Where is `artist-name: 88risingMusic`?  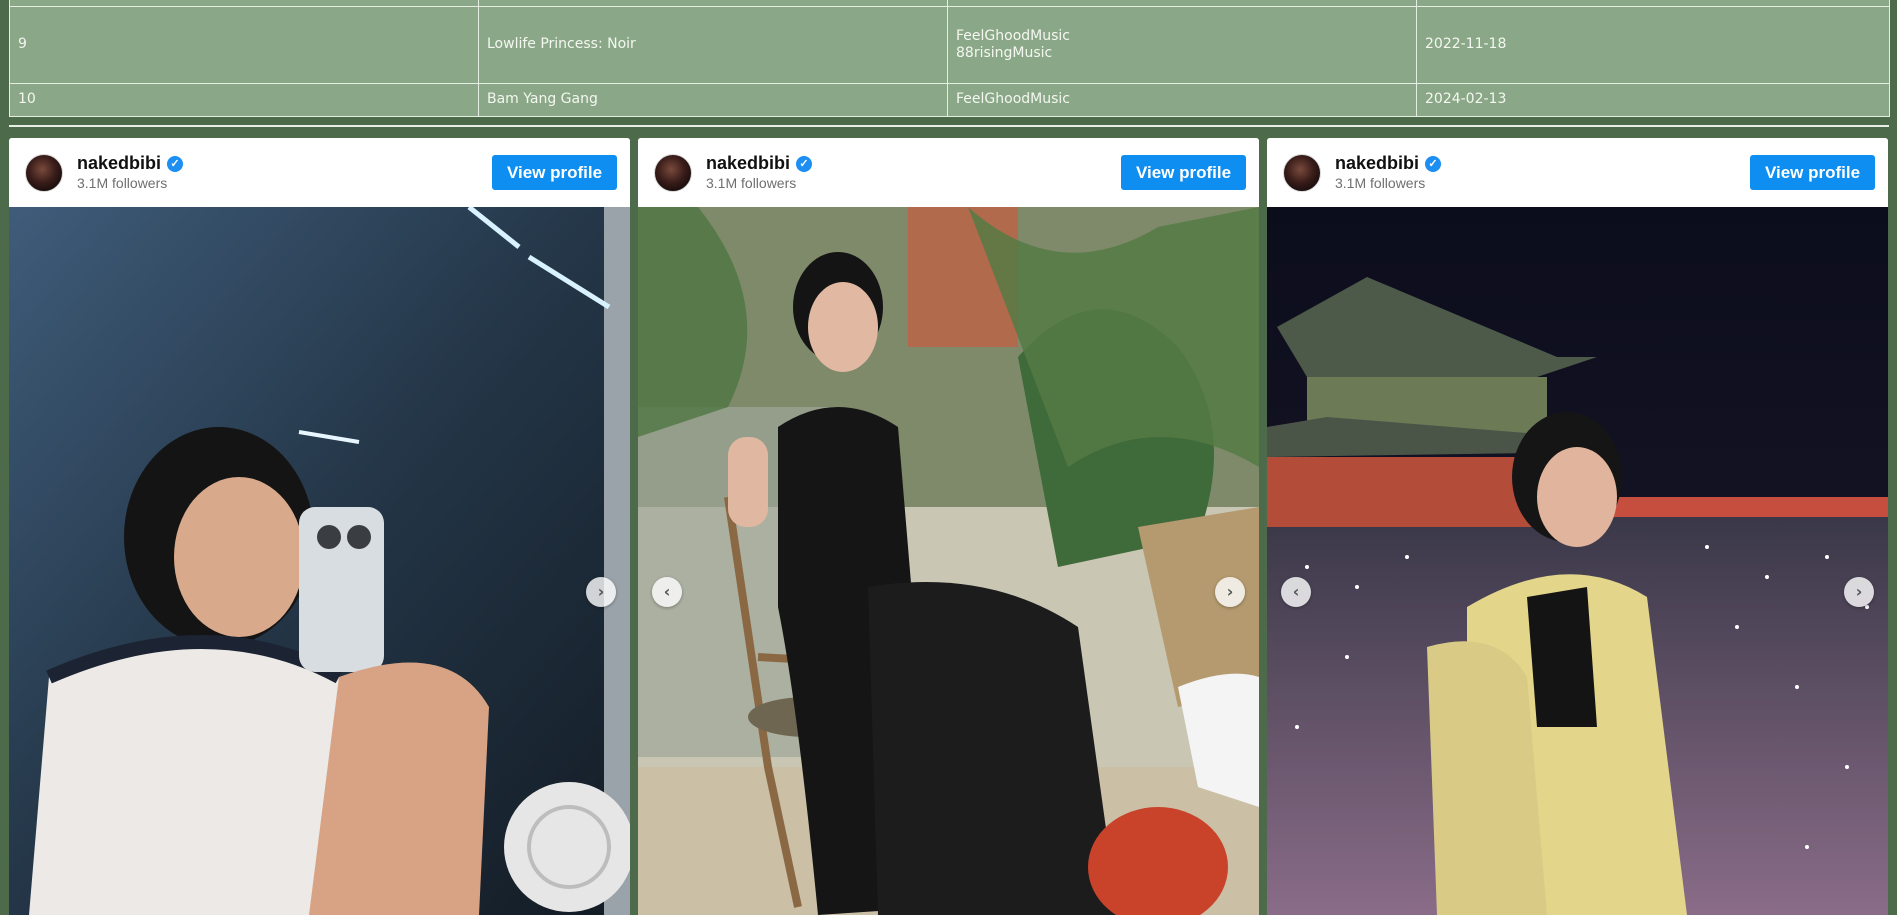
artist-name: 88risingMusic is located at coordinates (1004, 52).